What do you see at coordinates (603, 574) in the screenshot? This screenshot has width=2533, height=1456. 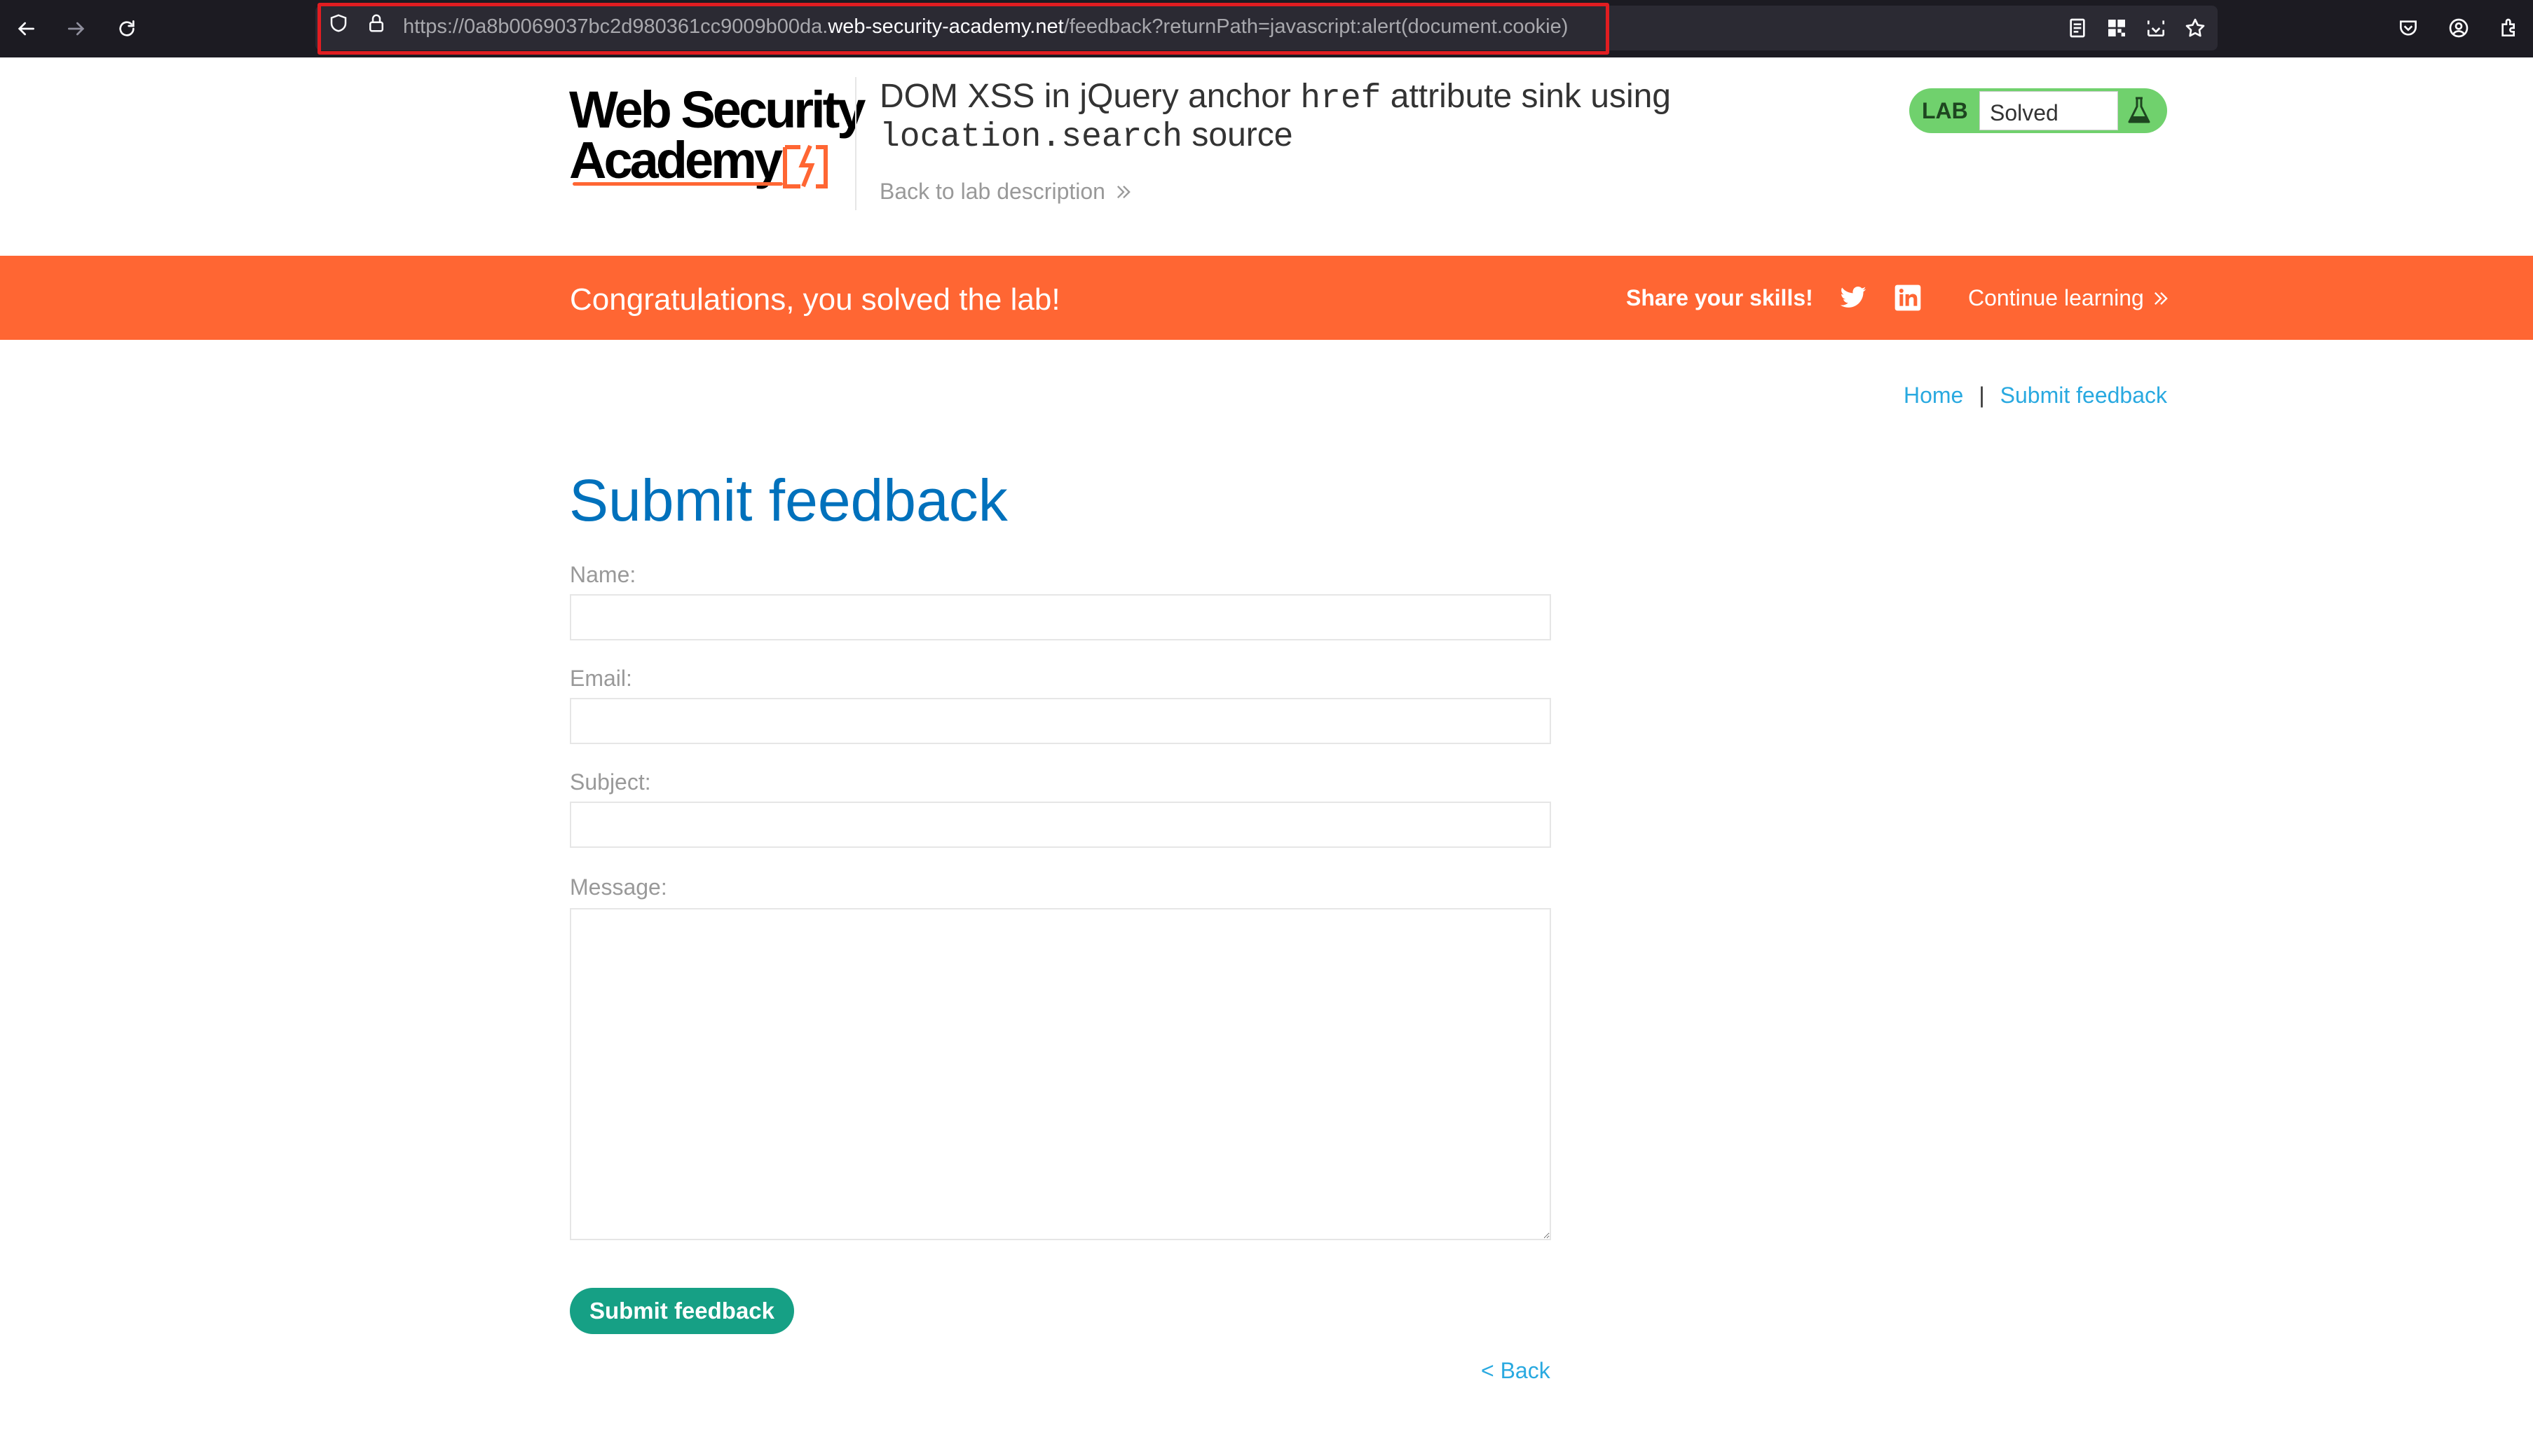 I see `name-label: Name:` at bounding box center [603, 574].